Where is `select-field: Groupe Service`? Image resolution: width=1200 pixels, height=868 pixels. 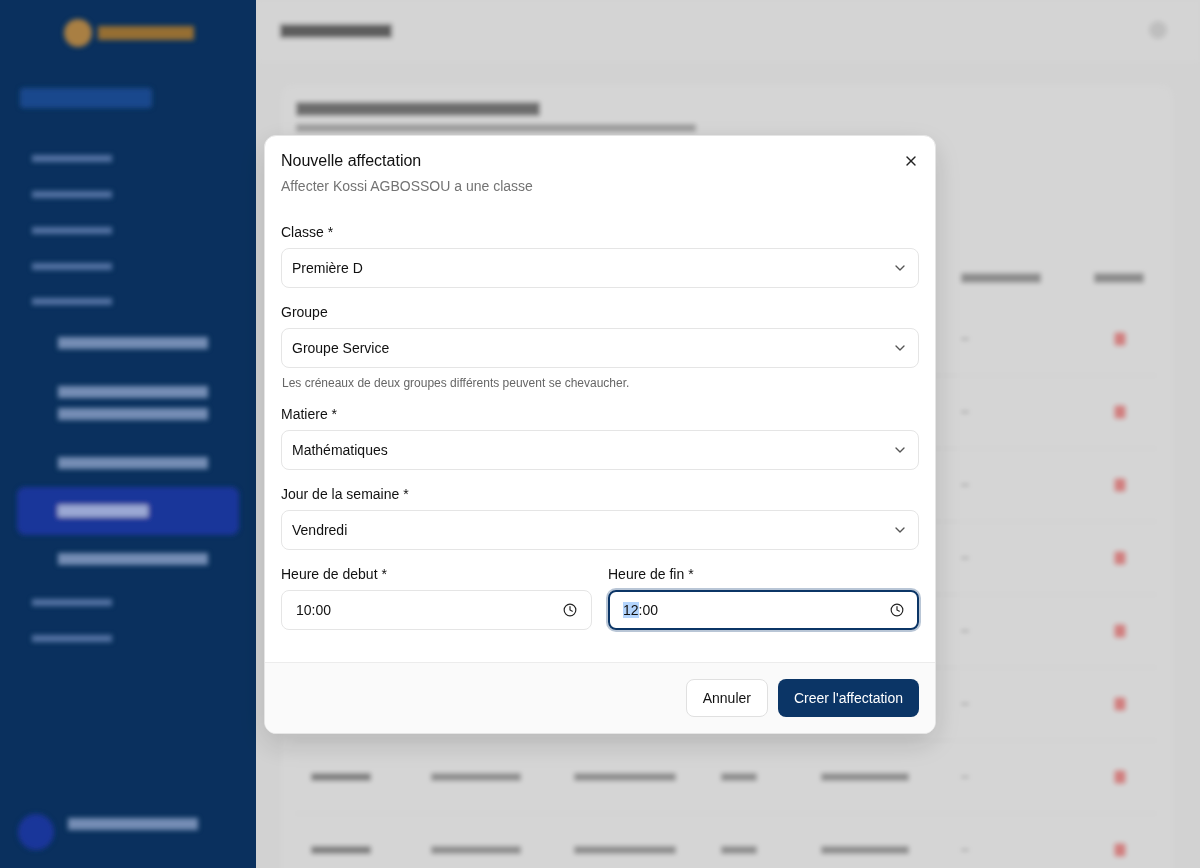 select-field: Groupe Service is located at coordinates (600, 347).